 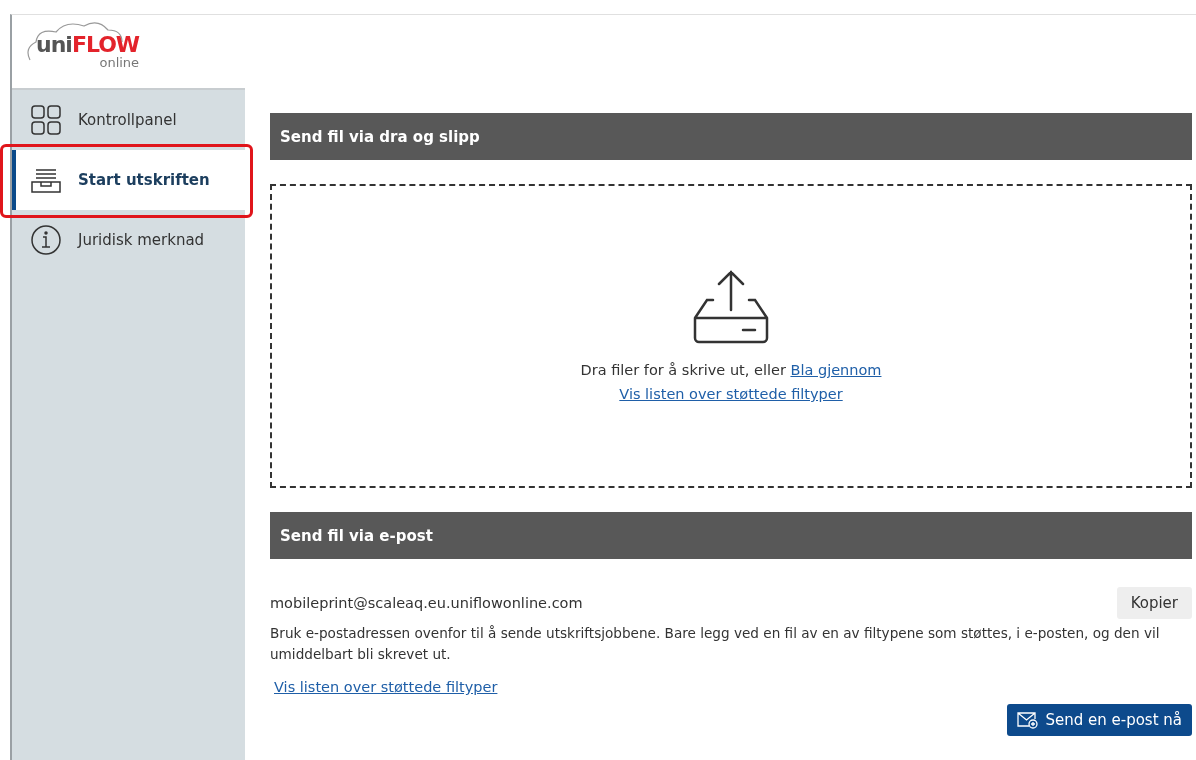 What do you see at coordinates (836, 370) in the screenshot?
I see `browse-link: Bla gjennom` at bounding box center [836, 370].